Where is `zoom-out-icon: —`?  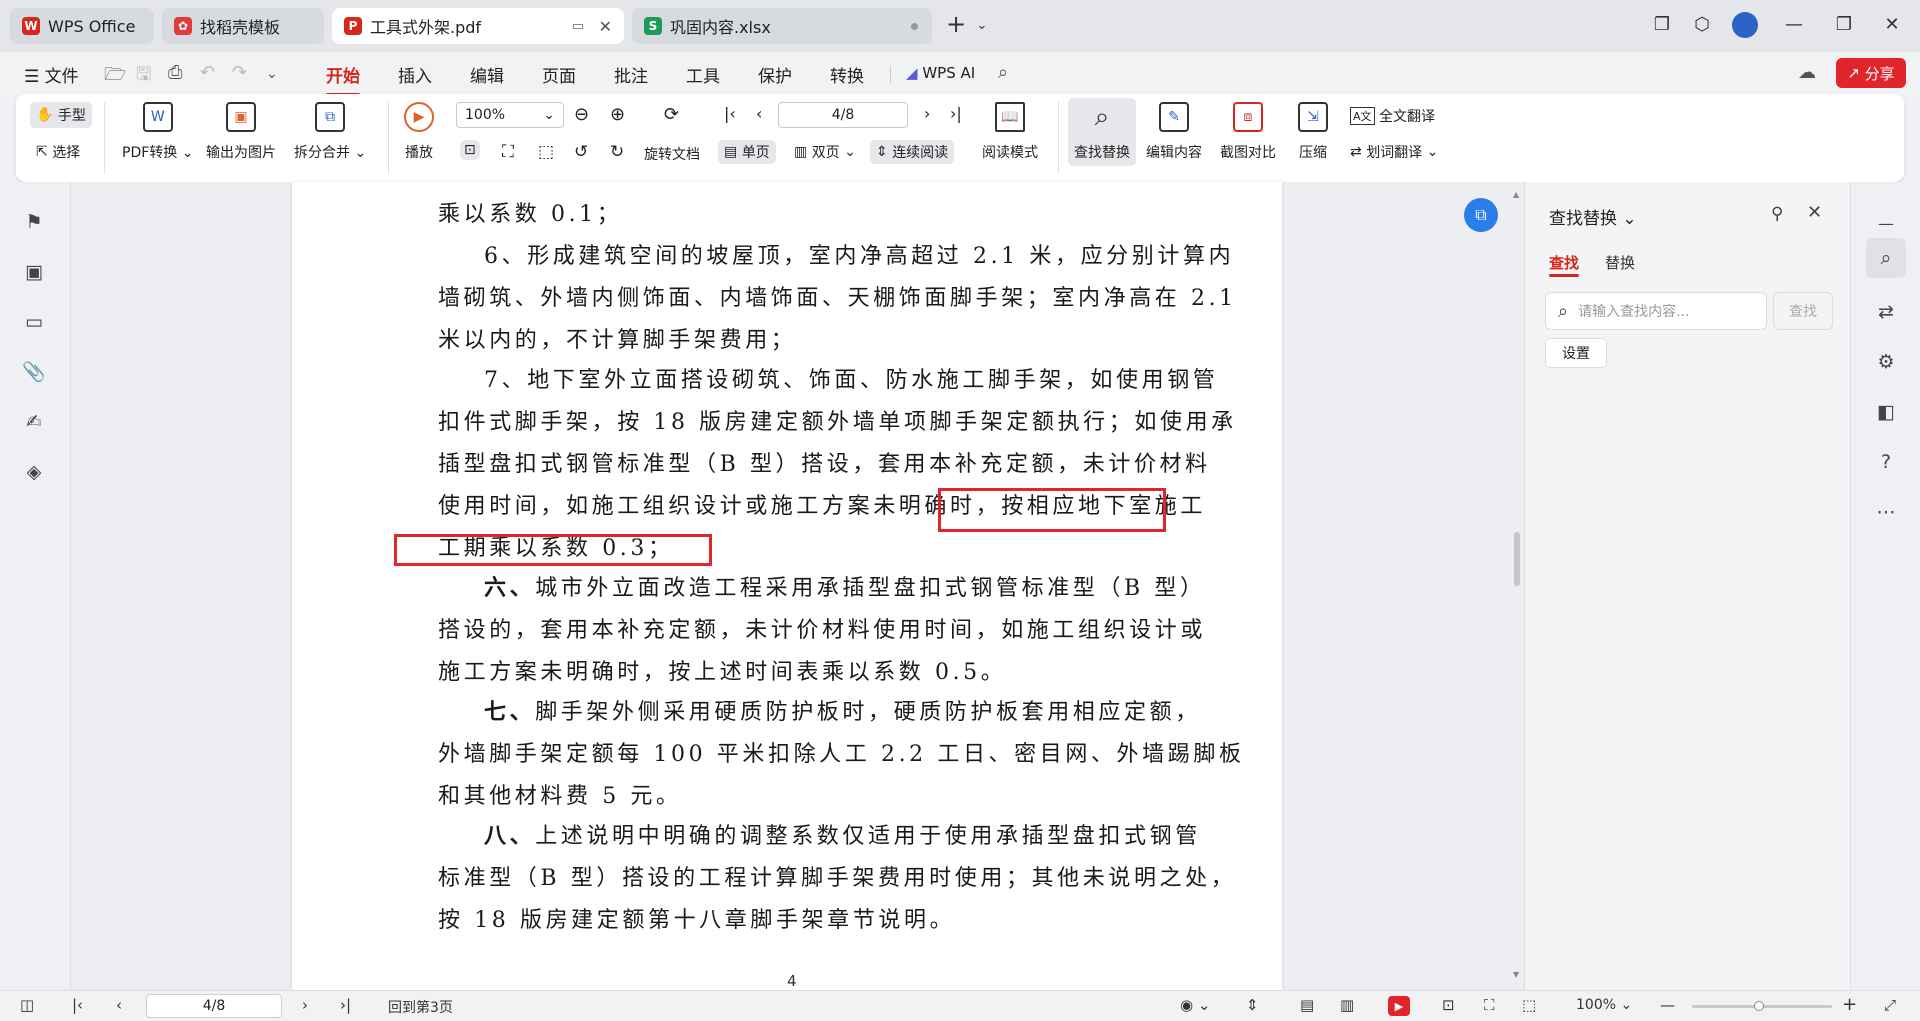
zoom-out-icon: — is located at coordinates (1667, 1005).